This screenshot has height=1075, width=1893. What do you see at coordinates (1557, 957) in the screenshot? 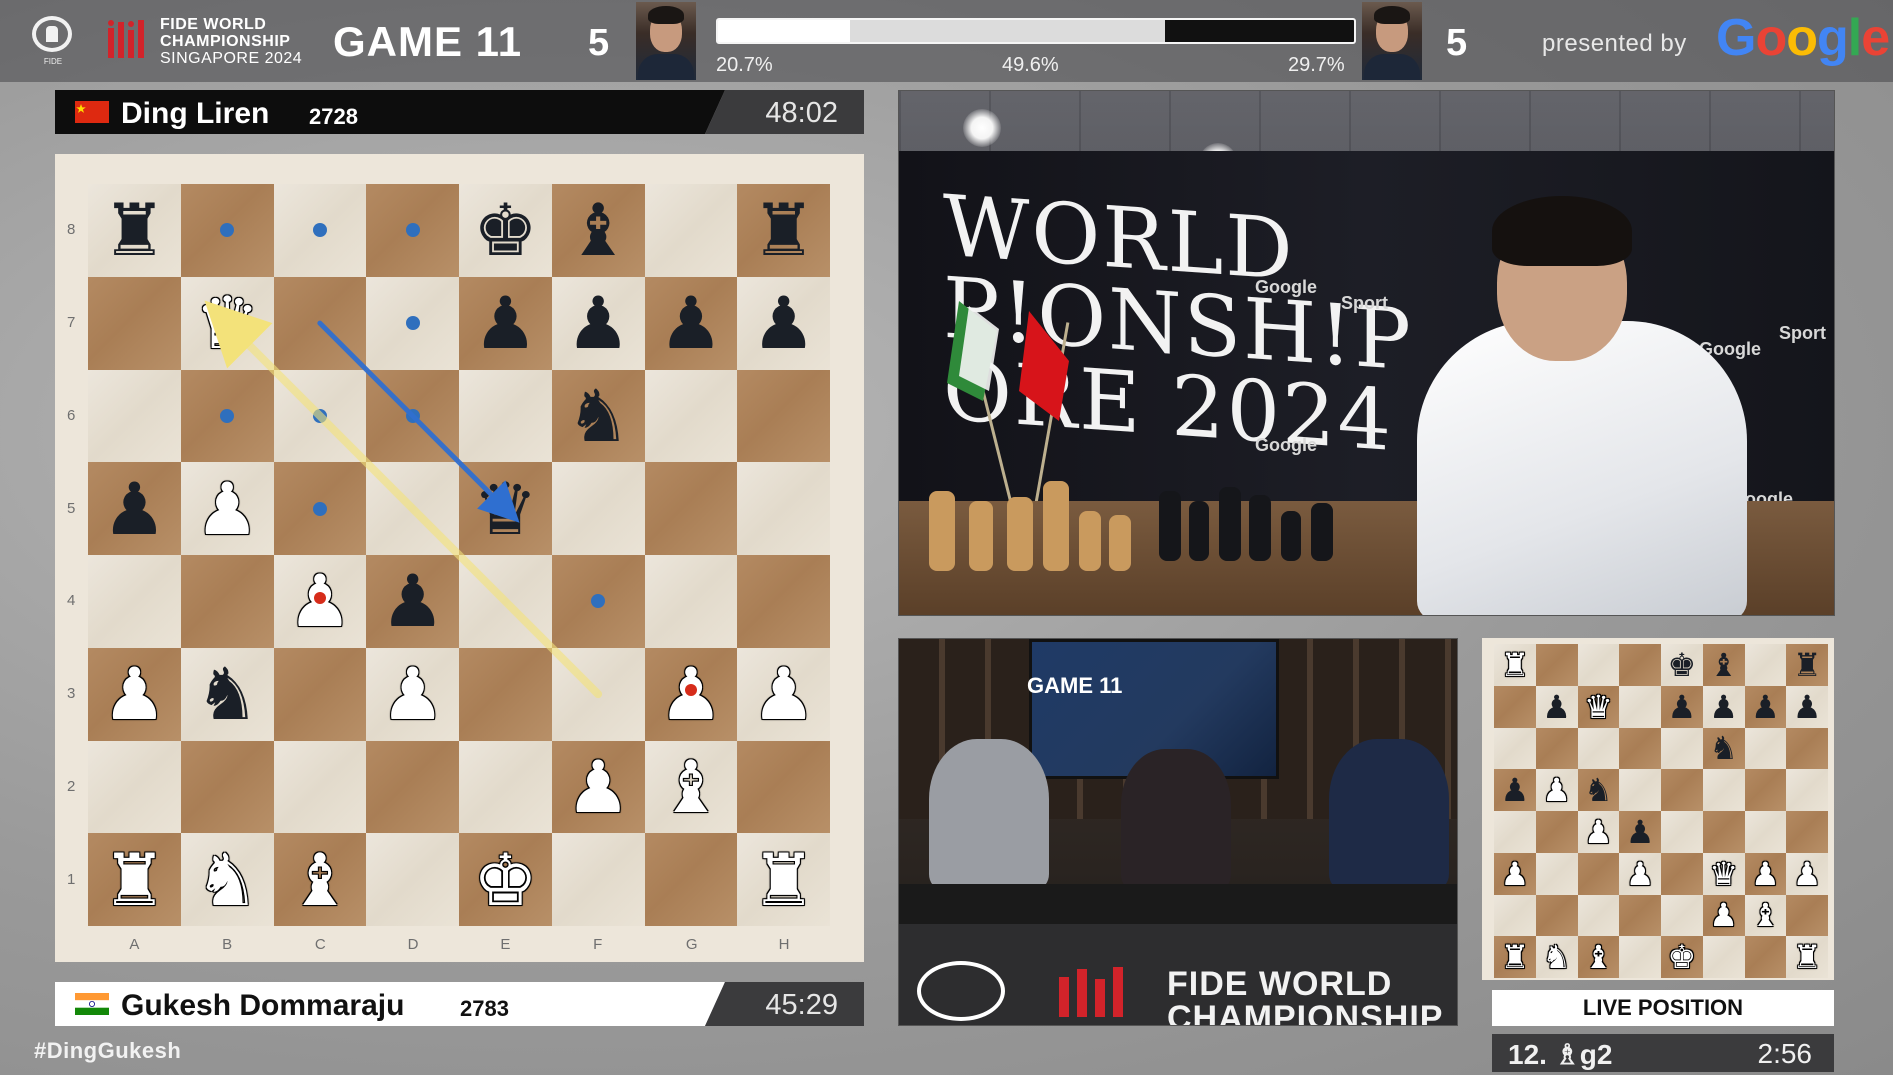
I see `white-knight-icon: ♞` at bounding box center [1557, 957].